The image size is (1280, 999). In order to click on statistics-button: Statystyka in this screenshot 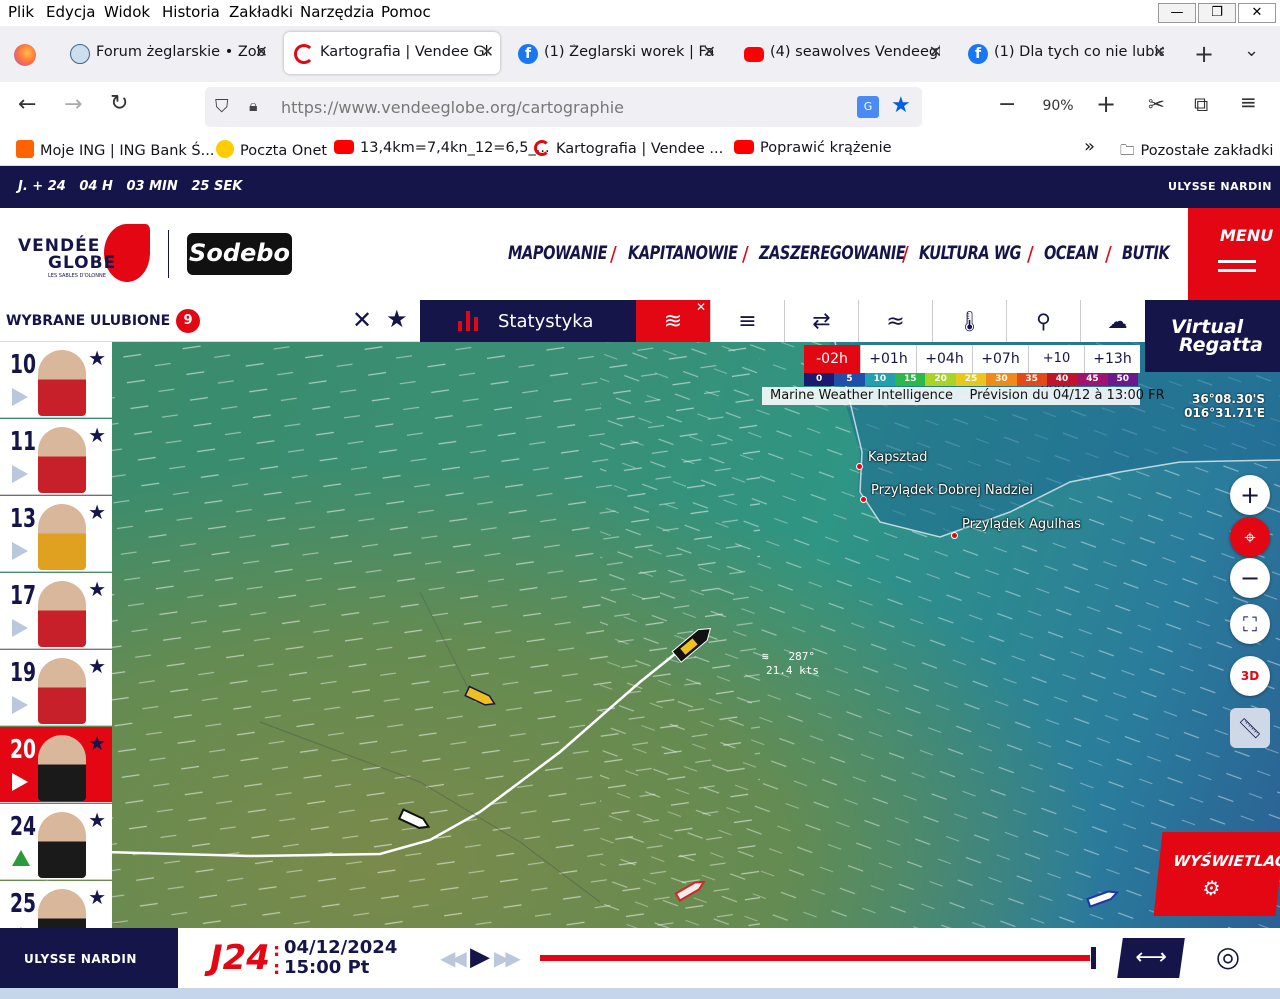, I will do `click(528, 321)`.